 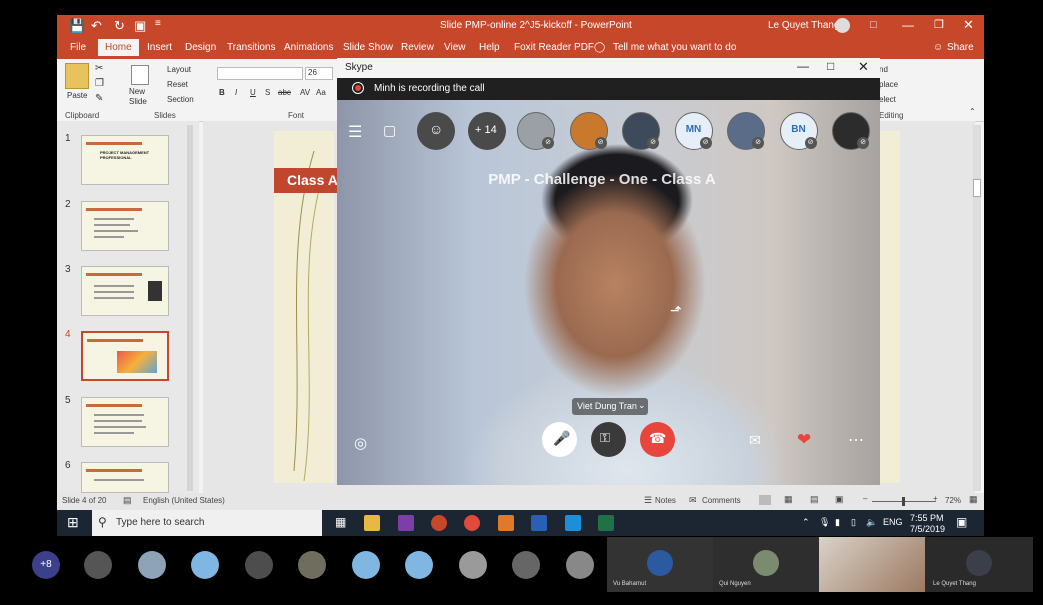 I want to click on app-icon, so click(x=506, y=523).